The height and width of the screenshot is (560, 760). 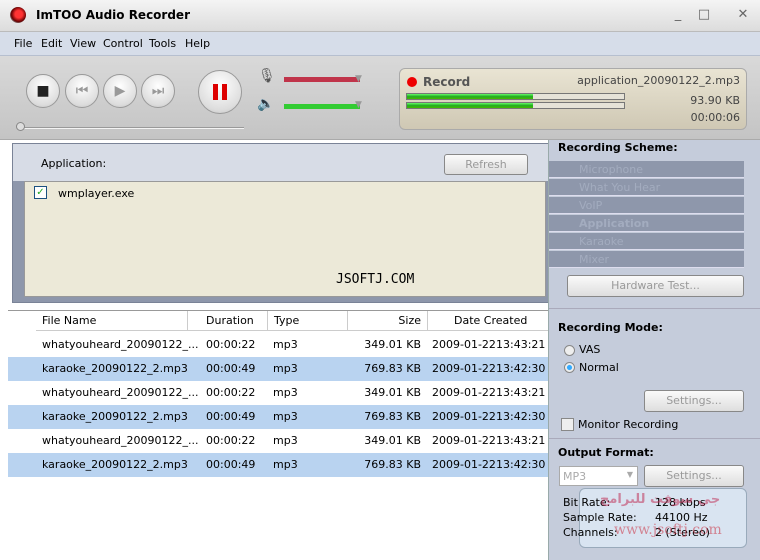 What do you see at coordinates (112, 321) in the screenshot?
I see `header-file-name: File Name` at bounding box center [112, 321].